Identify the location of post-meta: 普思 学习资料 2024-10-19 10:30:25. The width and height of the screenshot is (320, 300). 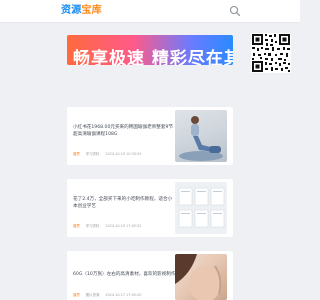
(107, 153).